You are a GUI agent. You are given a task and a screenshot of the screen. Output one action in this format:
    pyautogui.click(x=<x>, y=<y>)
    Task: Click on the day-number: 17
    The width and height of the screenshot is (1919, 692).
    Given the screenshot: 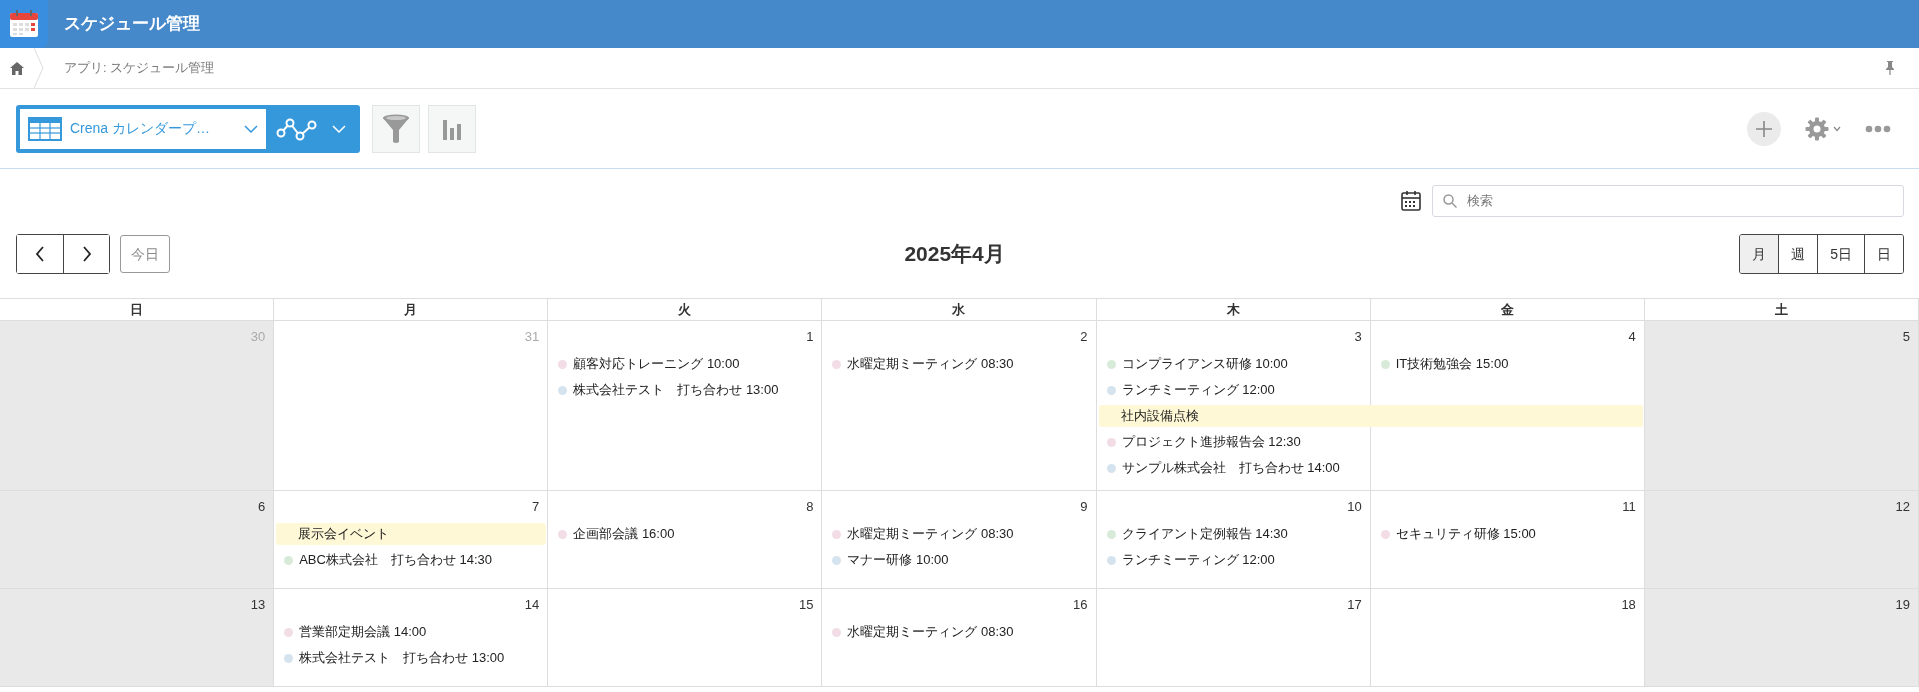 What is the action you would take?
    pyautogui.click(x=1354, y=604)
    